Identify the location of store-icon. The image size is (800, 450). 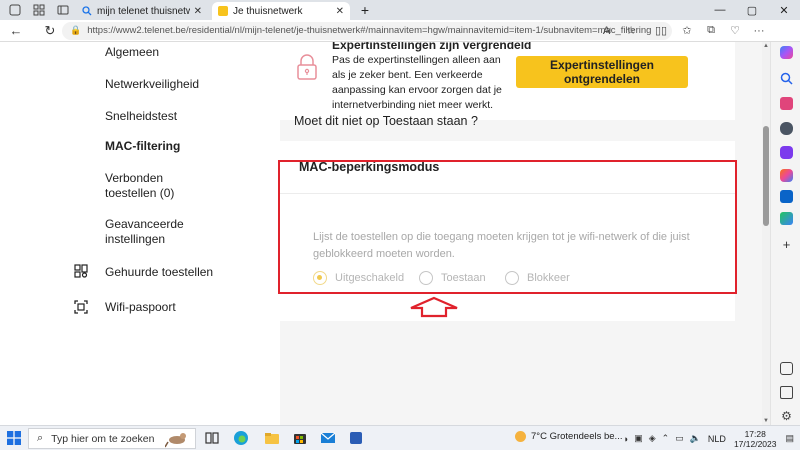
(300, 438).